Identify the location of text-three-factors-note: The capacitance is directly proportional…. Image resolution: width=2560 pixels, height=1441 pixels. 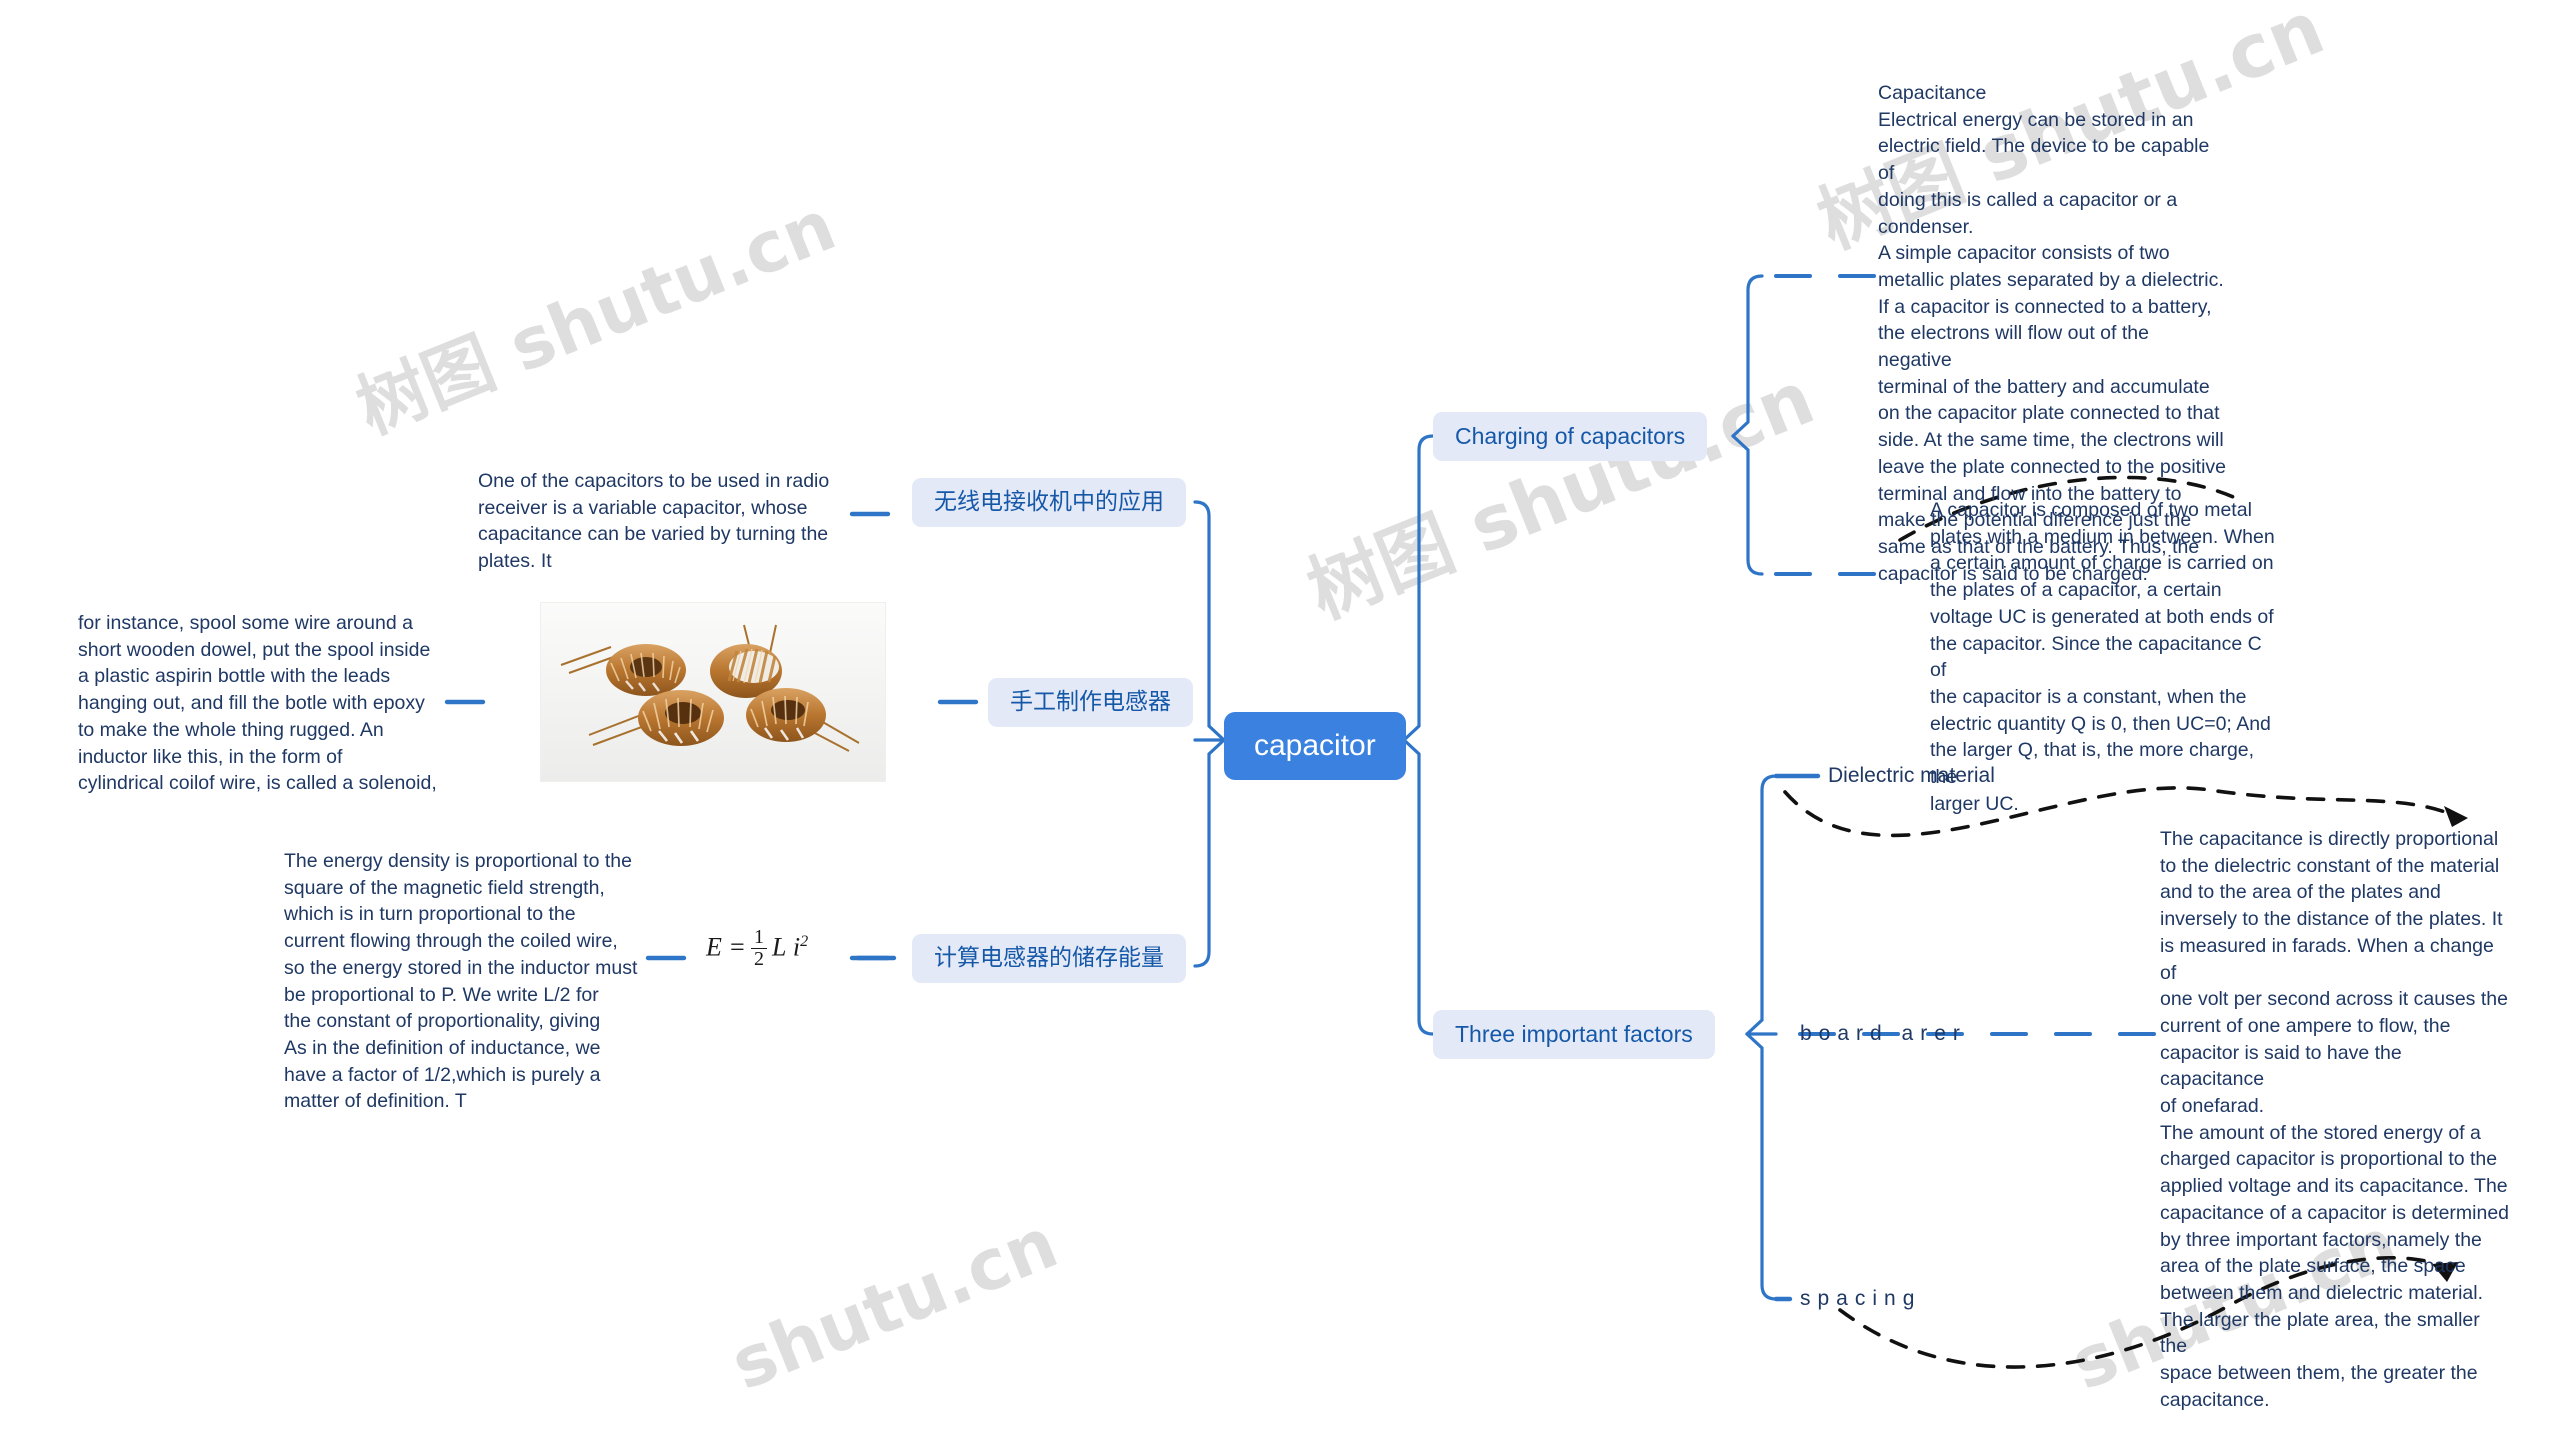
(2335, 1119).